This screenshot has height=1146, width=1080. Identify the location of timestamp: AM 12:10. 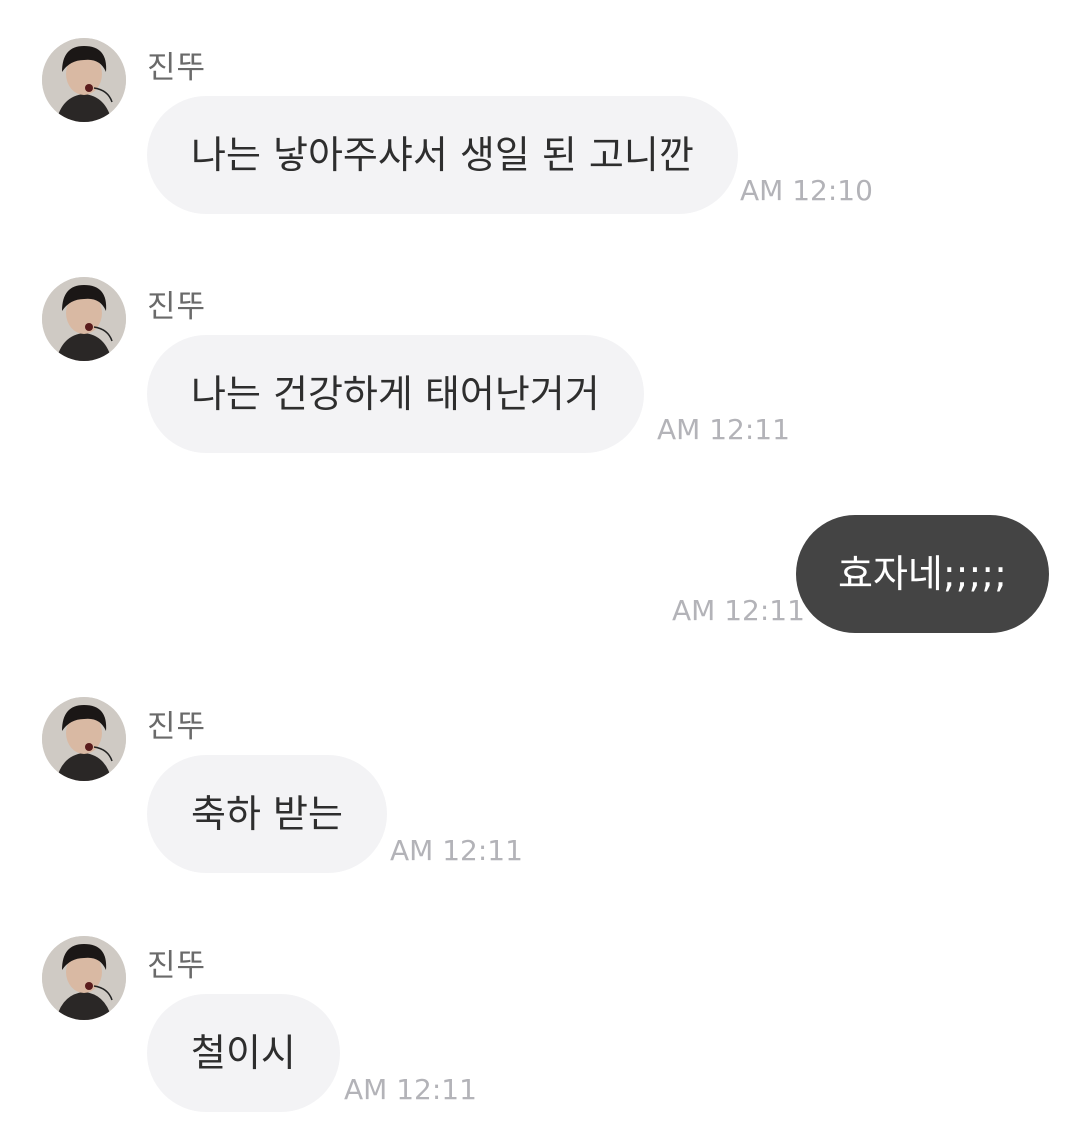
(806, 190).